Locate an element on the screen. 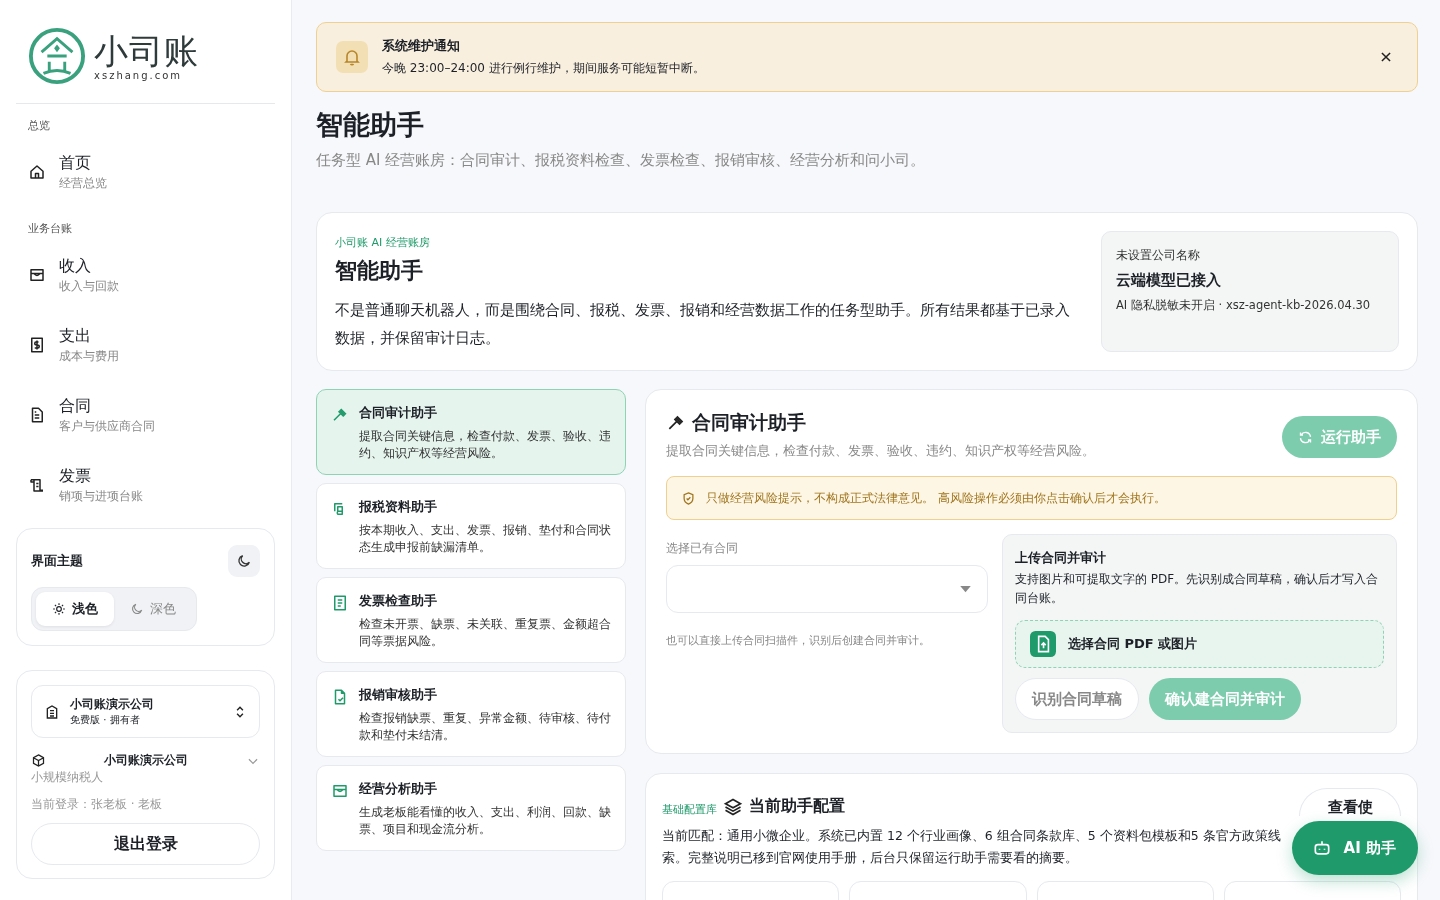 Image resolution: width=1440 pixels, height=900 pixels. upload-text: 支持图片和可提取文字的 PDF。先识别成合同草稿，确认后才写入合同台账。 is located at coordinates (1197, 589).